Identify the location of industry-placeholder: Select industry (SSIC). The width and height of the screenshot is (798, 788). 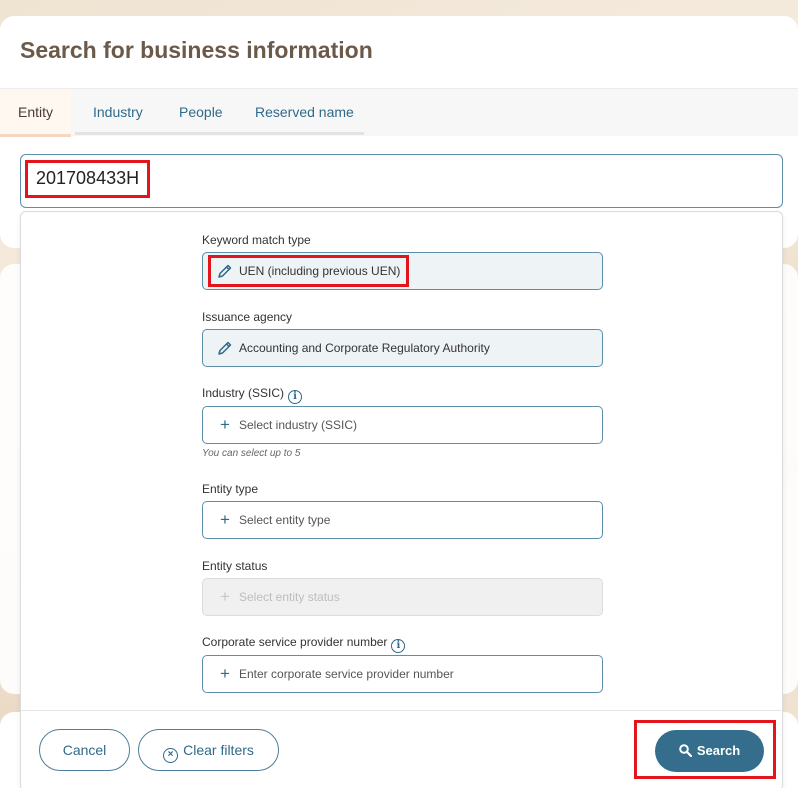
(298, 425).